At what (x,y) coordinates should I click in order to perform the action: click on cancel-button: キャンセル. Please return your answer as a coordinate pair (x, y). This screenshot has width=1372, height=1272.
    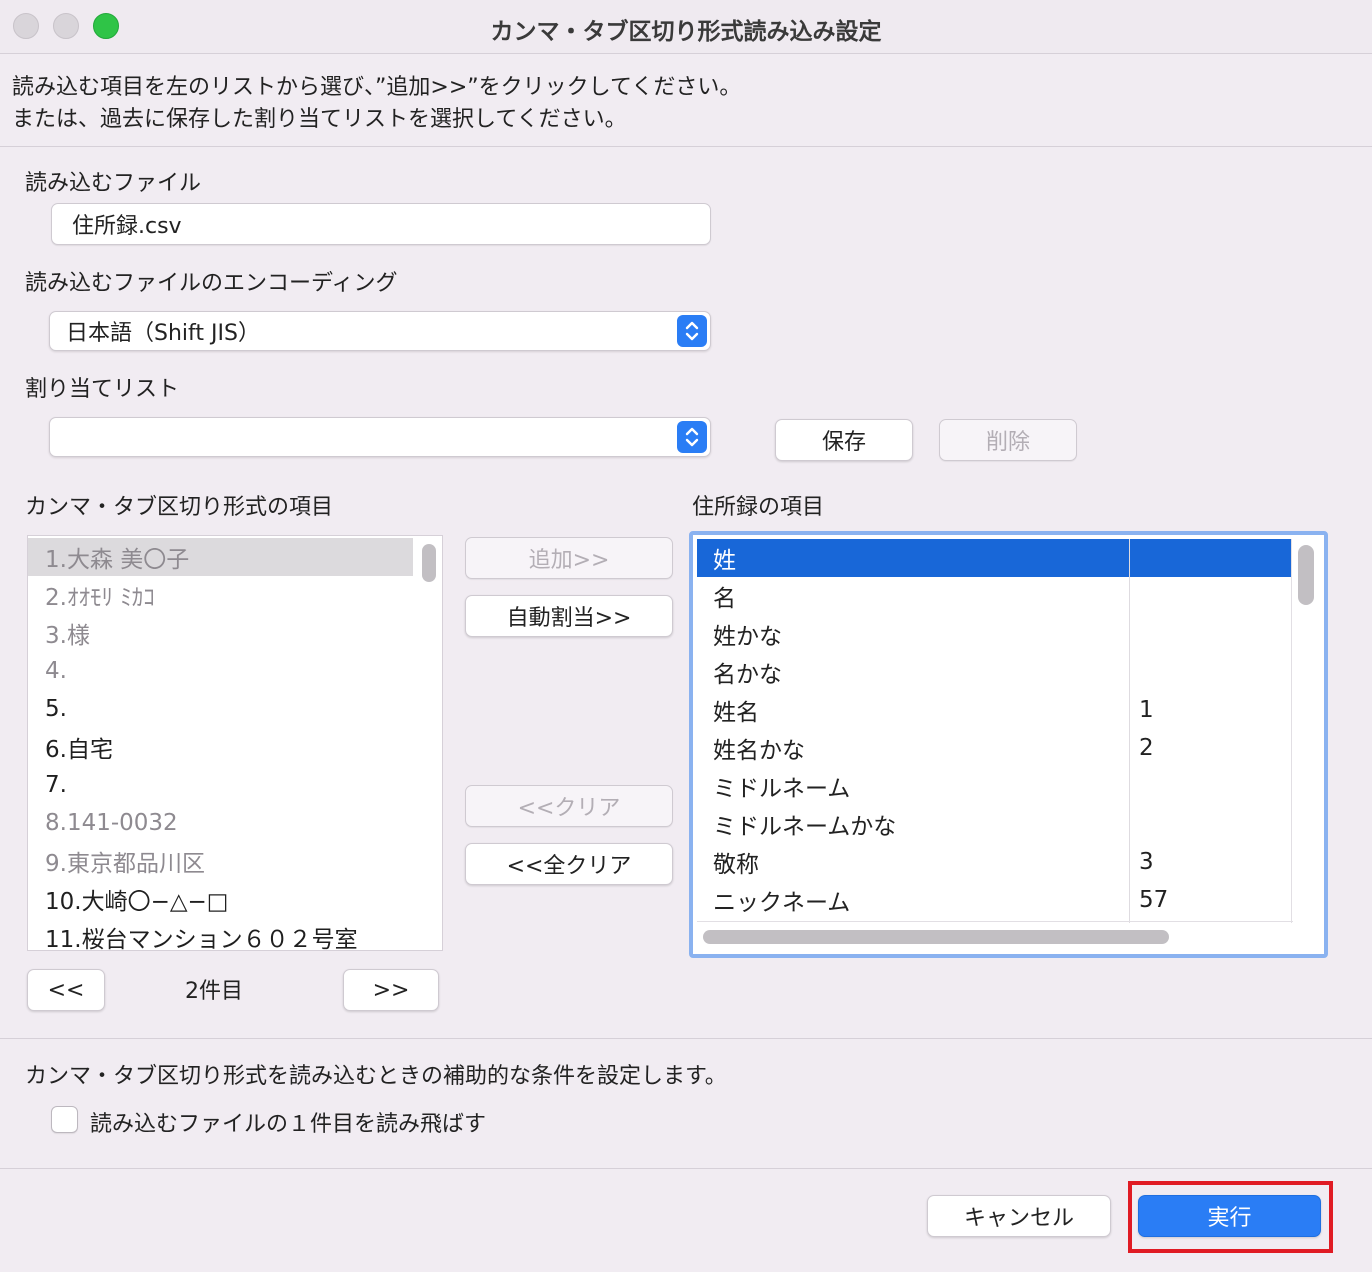
    Looking at the image, I should click on (1019, 1216).